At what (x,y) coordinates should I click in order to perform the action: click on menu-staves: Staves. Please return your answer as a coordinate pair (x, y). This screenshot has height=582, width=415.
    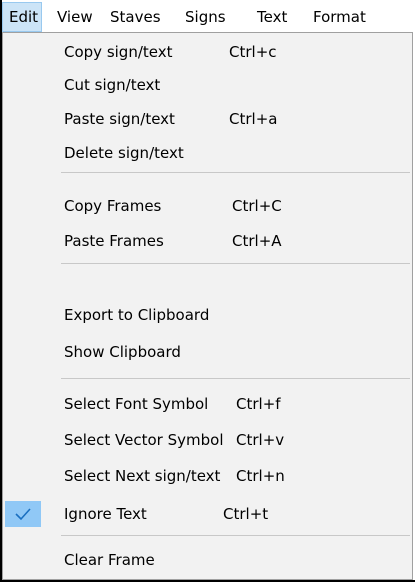
    Looking at the image, I should click on (135, 17).